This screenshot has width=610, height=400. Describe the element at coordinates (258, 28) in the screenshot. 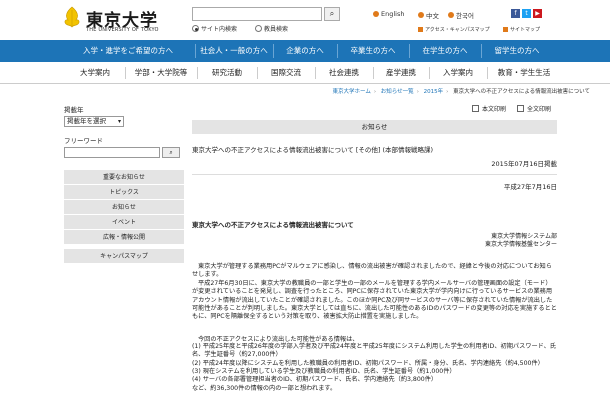

I see `radio-unselected-icon` at that location.